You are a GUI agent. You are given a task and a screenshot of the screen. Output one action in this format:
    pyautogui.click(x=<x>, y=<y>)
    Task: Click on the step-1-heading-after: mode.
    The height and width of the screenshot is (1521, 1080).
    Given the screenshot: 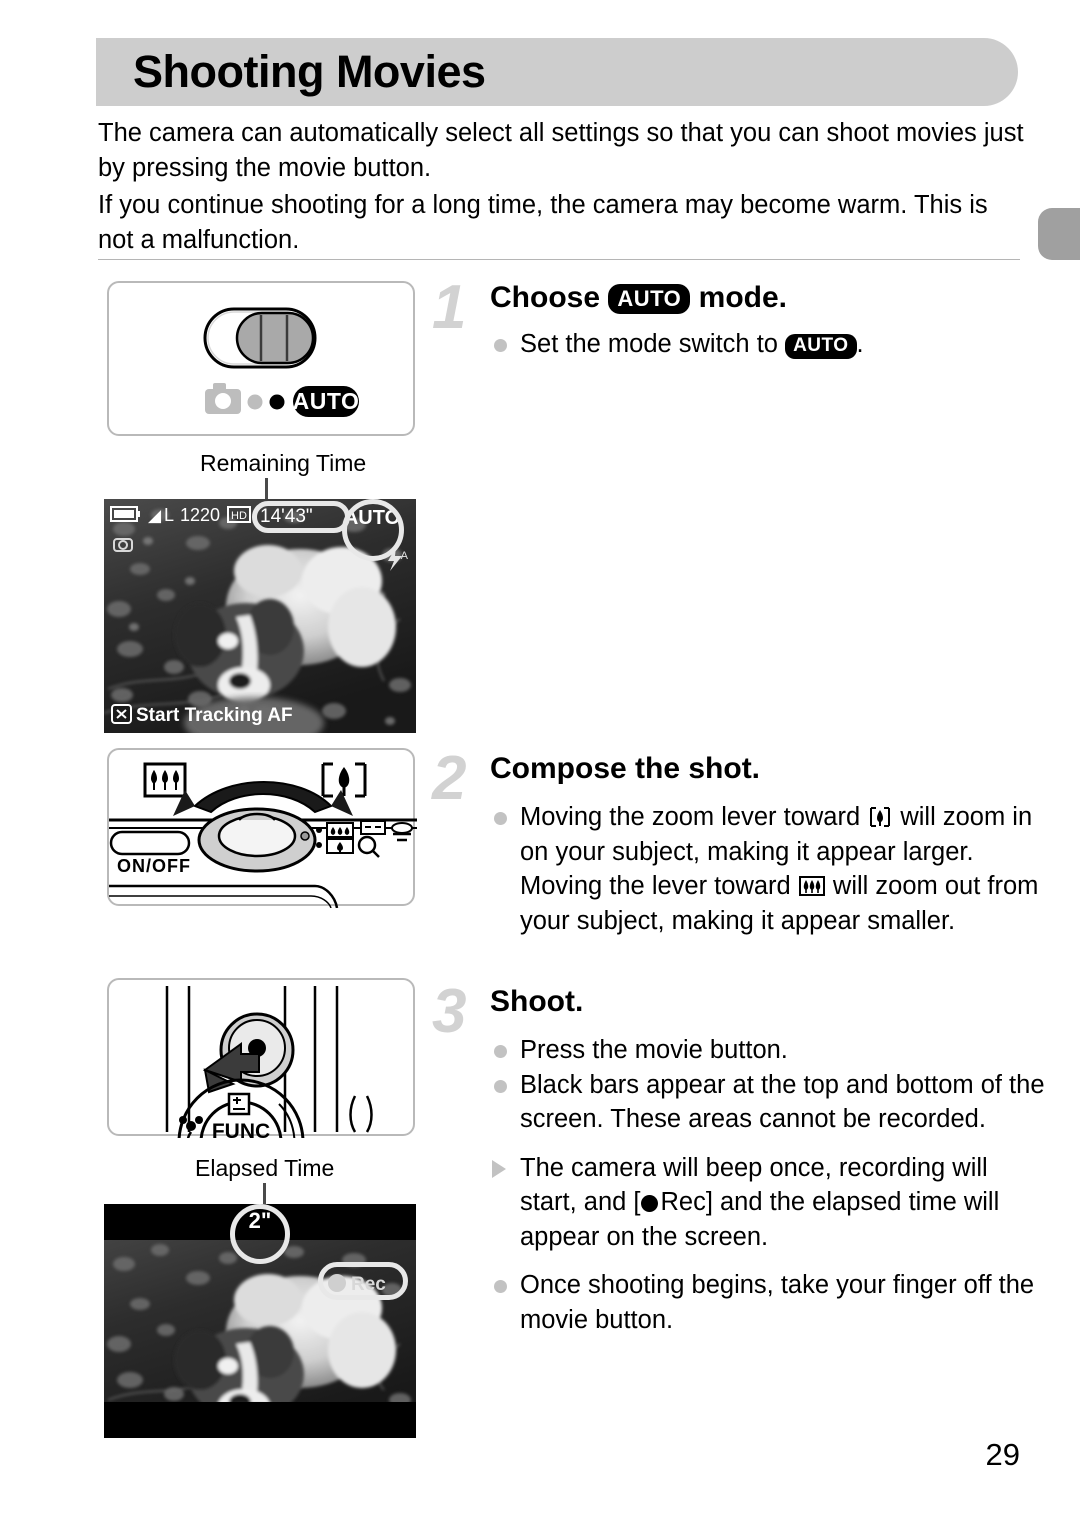 What is the action you would take?
    pyautogui.click(x=742, y=297)
    